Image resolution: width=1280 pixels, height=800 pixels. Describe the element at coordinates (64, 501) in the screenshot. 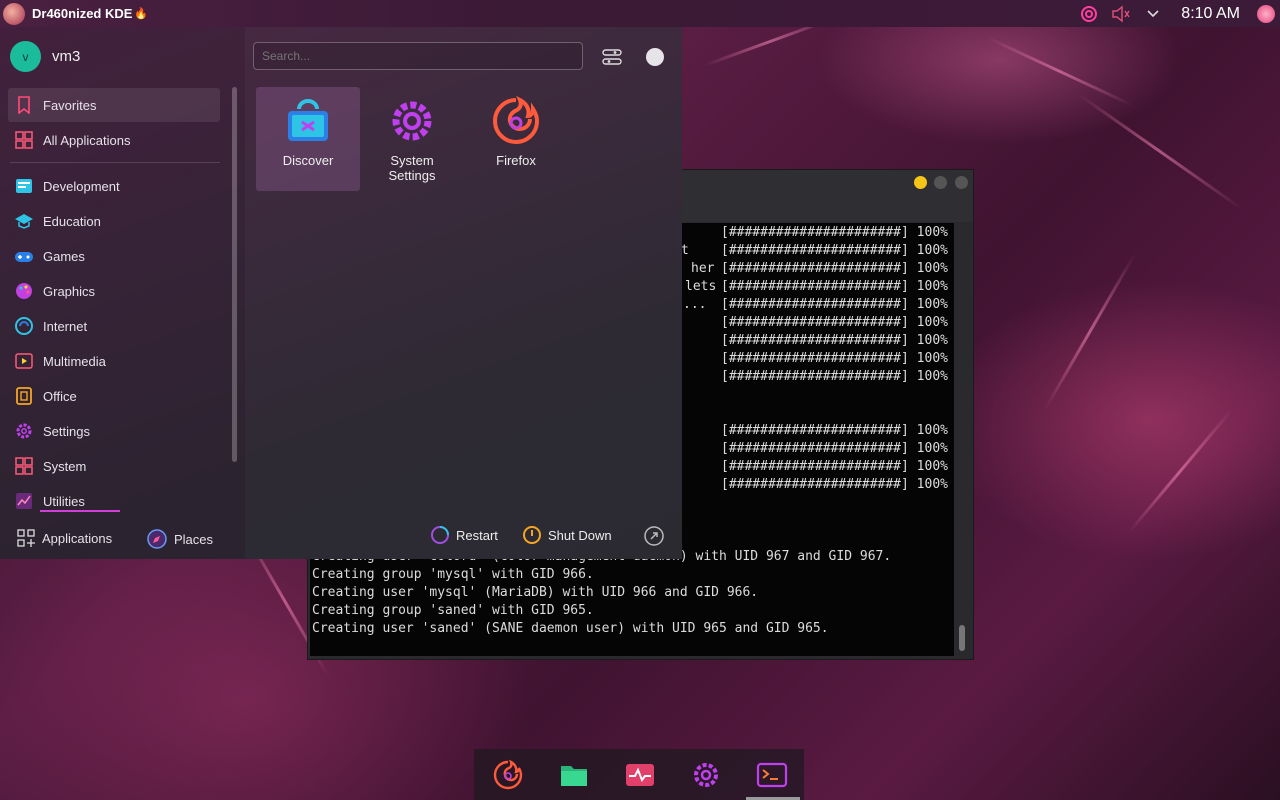

I see `category-label: Utilities` at that location.